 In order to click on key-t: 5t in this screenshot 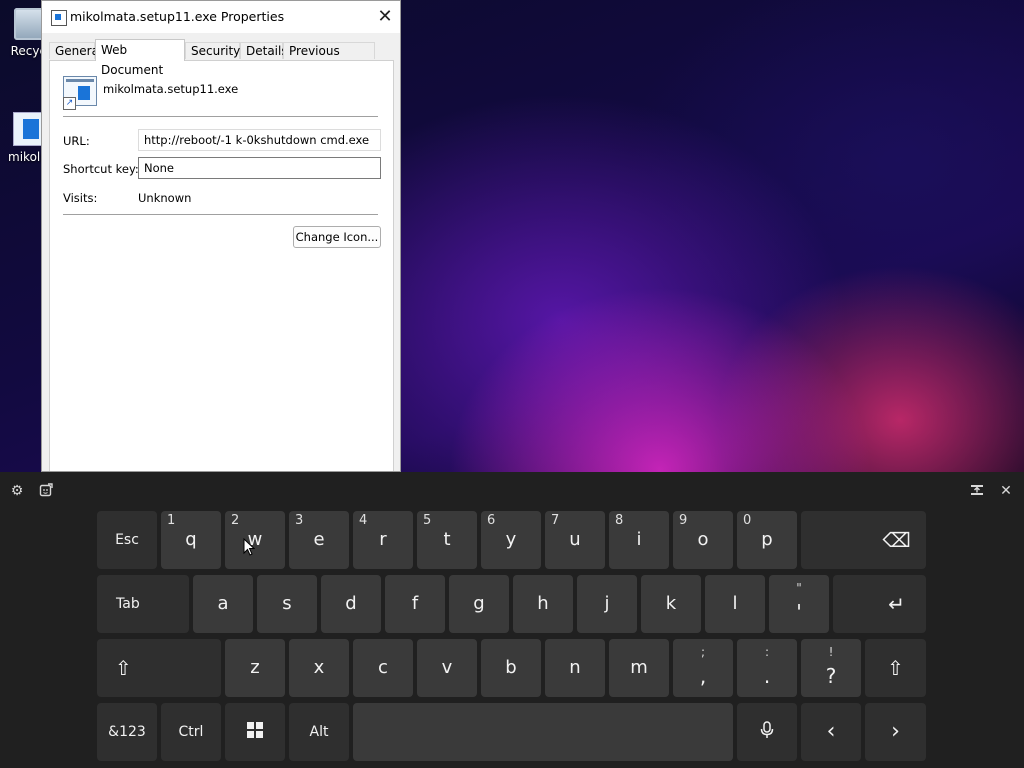, I will do `click(447, 540)`.